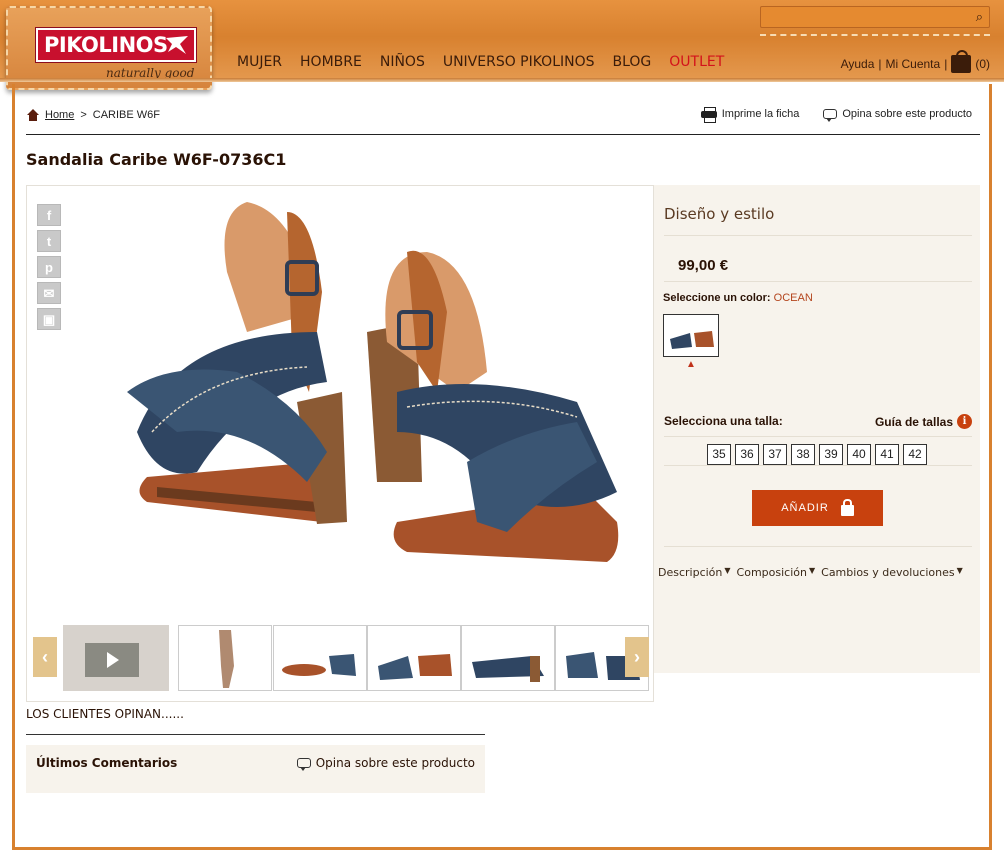 The image size is (1004, 852). Describe the element at coordinates (803, 454) in the screenshot. I see `size-option: 38` at that location.